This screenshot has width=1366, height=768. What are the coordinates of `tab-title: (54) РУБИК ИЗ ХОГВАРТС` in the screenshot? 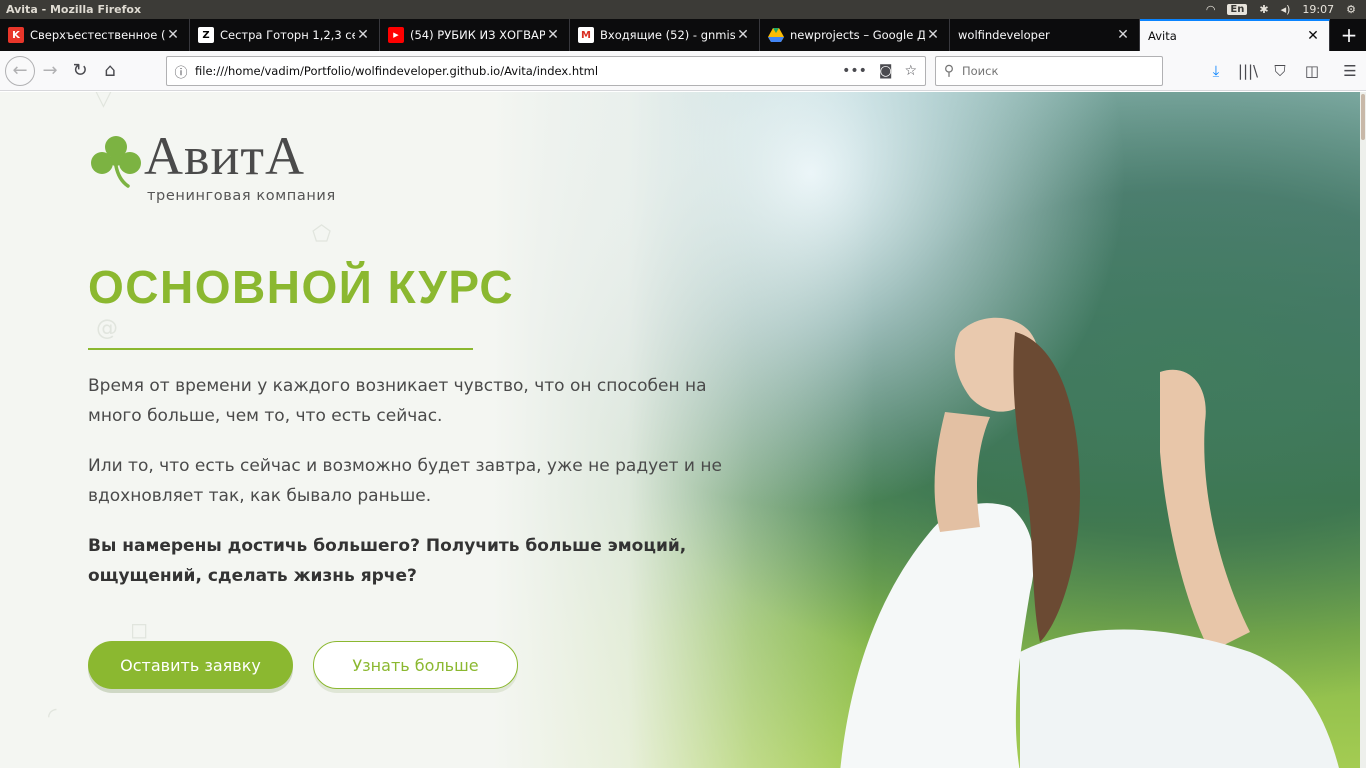 It's located at (477, 35).